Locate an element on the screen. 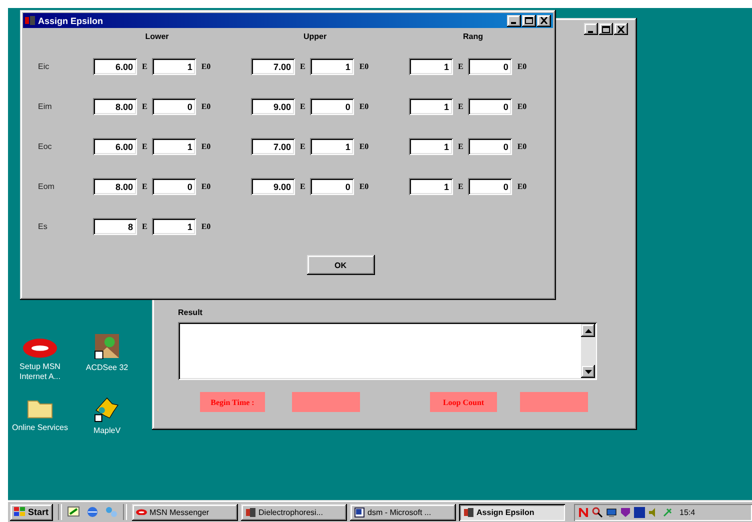  scroll-up-button is located at coordinates (588, 330).